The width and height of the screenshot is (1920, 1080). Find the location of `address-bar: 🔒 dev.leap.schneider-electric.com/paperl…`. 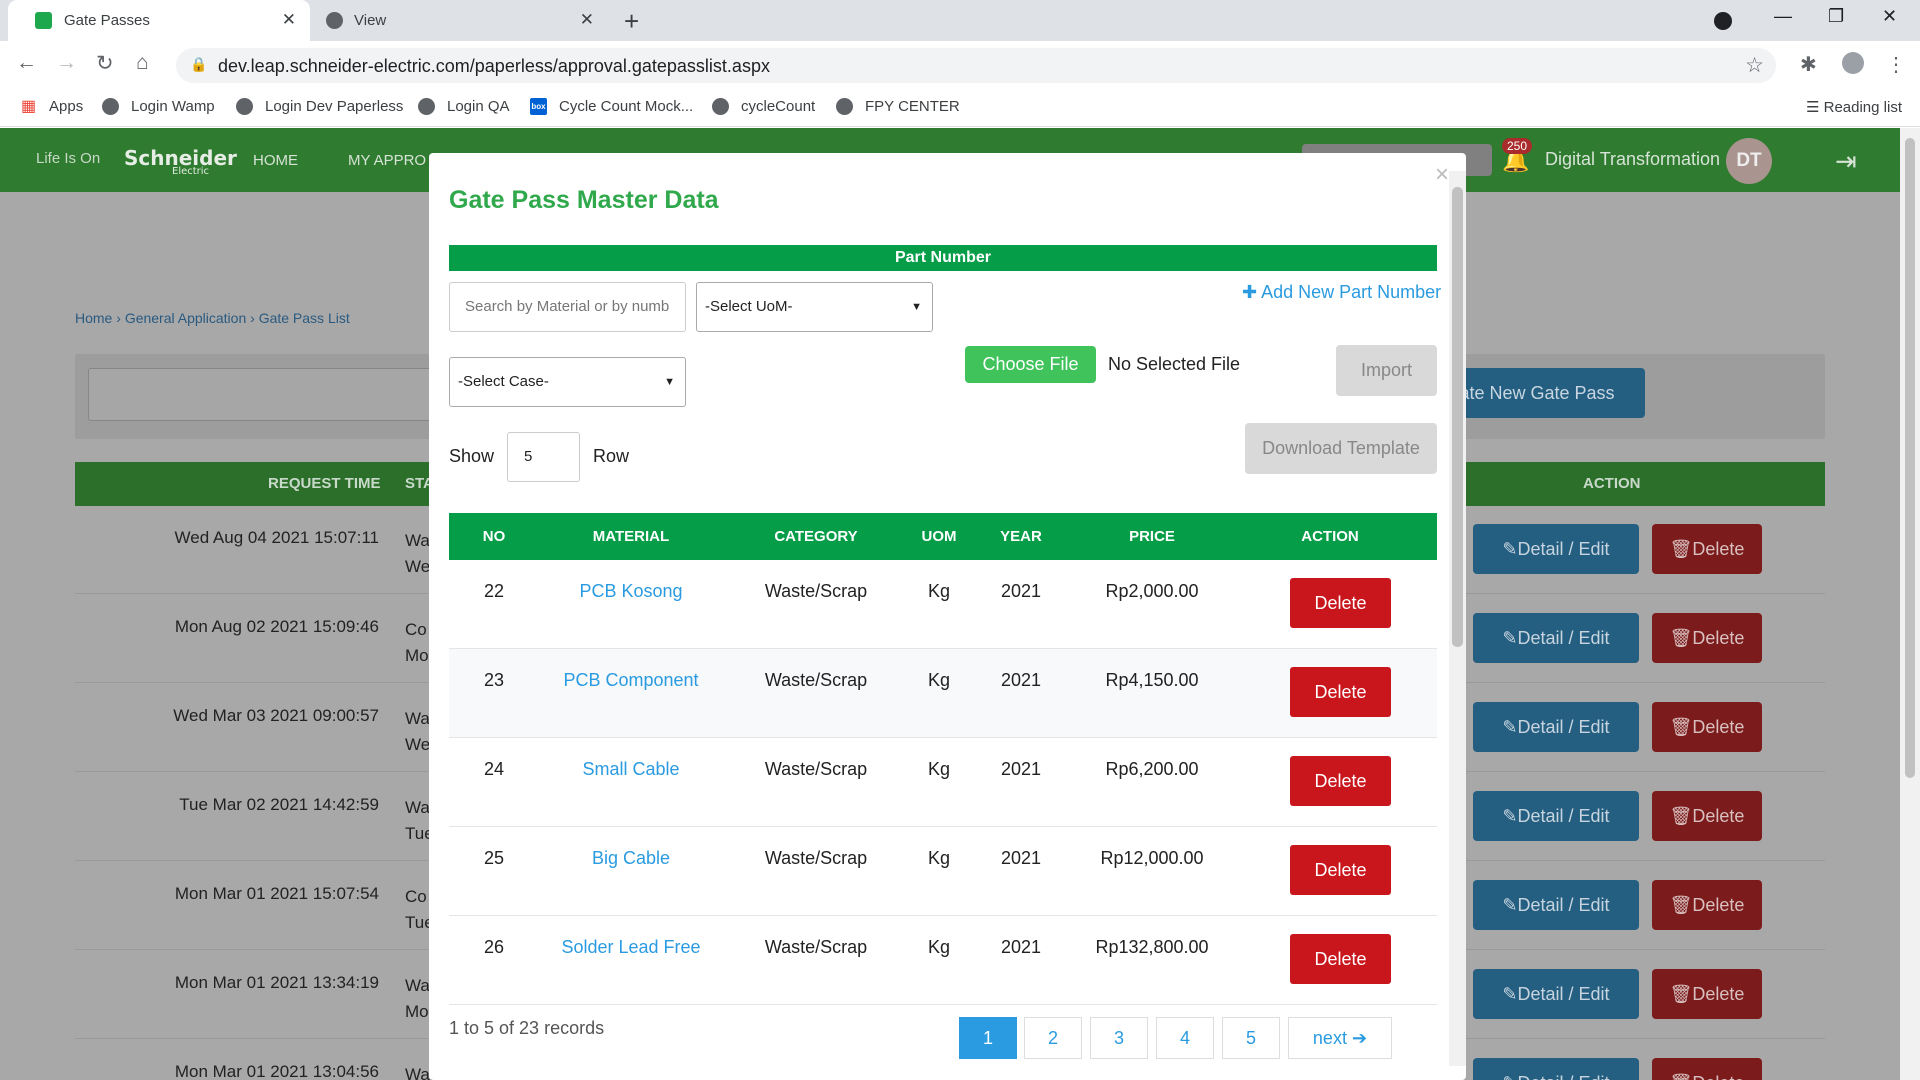

address-bar: 🔒 dev.leap.schneider-electric.com/paperl… is located at coordinates (976, 65).